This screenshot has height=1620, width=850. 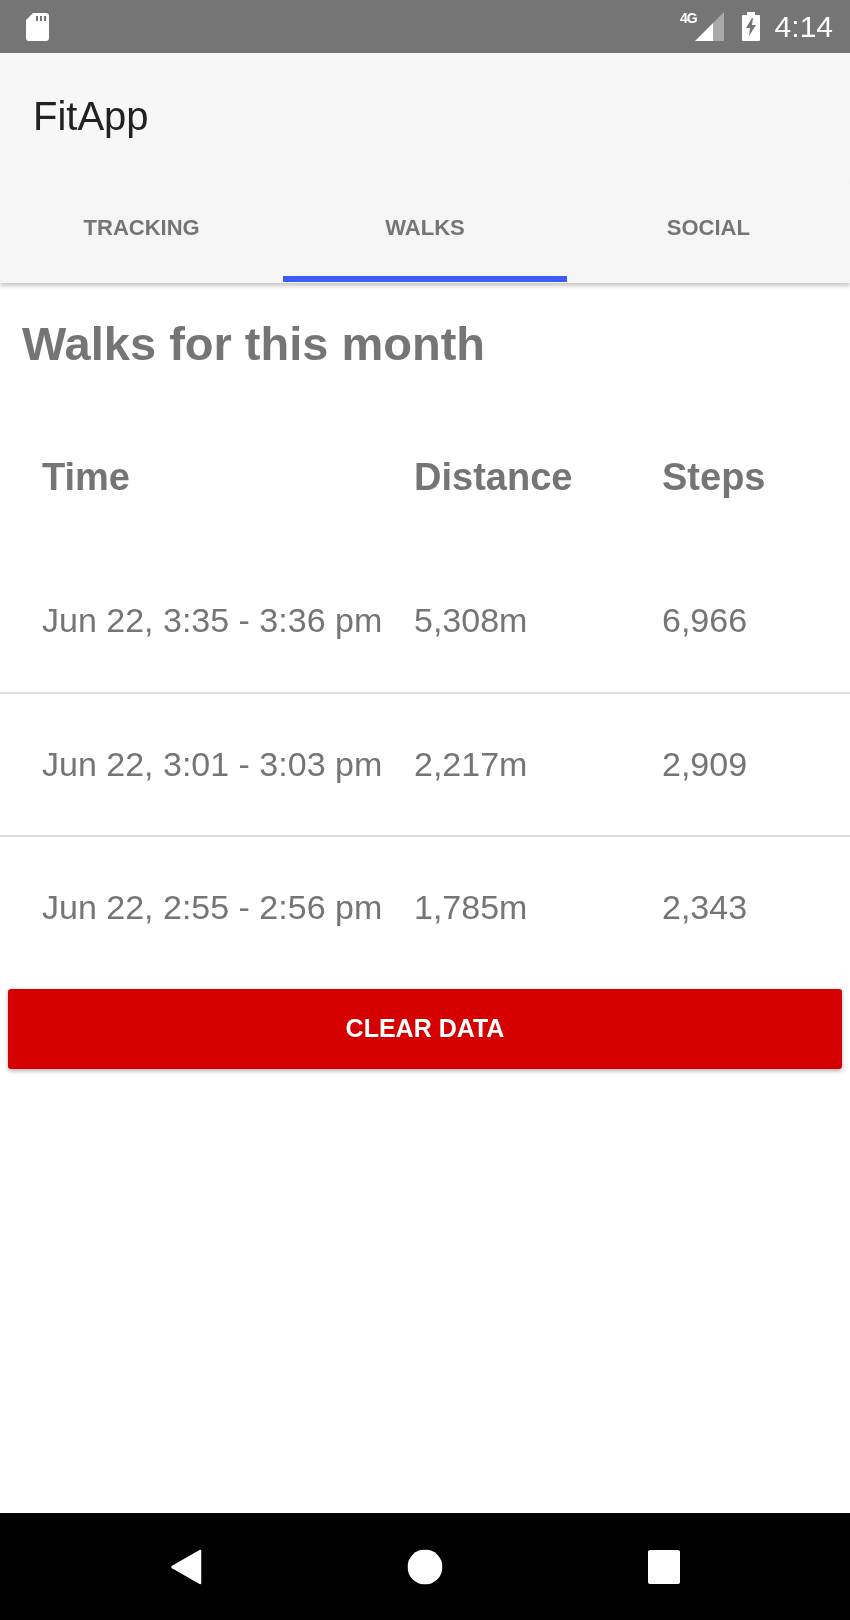 I want to click on table-cell-text: 2,217m, so click(x=471, y=764).